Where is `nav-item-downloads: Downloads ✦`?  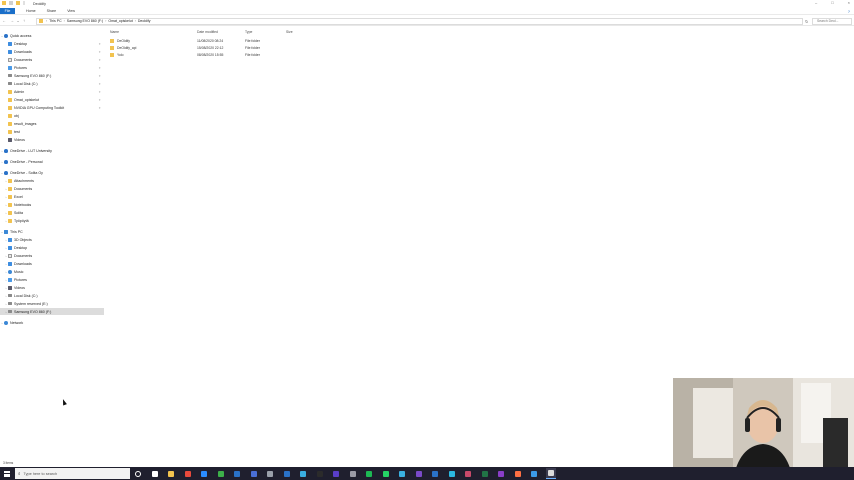
nav-item-downloads: Downloads ✦ is located at coordinates (52, 51).